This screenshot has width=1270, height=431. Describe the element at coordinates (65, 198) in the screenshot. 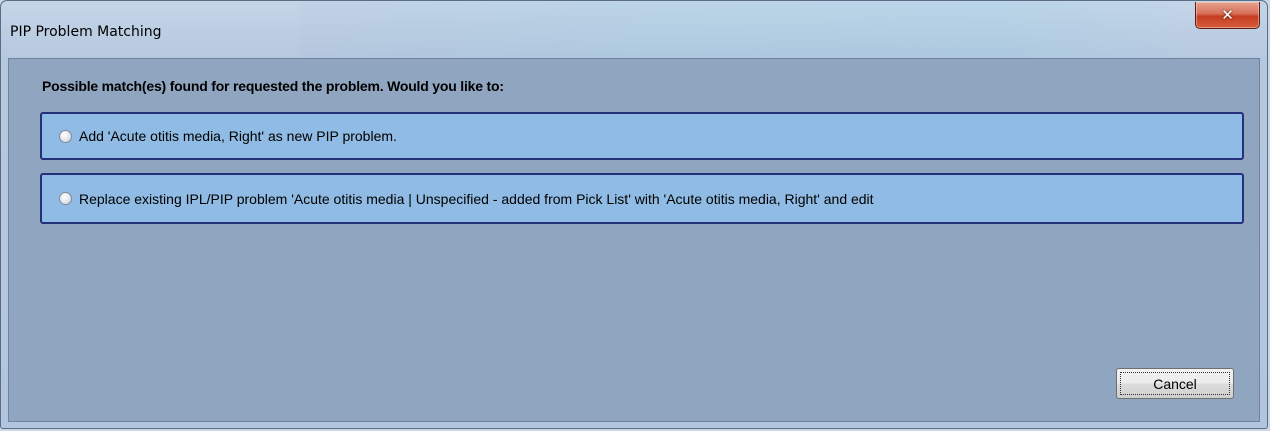

I see `radio-replace-existing-problem` at that location.